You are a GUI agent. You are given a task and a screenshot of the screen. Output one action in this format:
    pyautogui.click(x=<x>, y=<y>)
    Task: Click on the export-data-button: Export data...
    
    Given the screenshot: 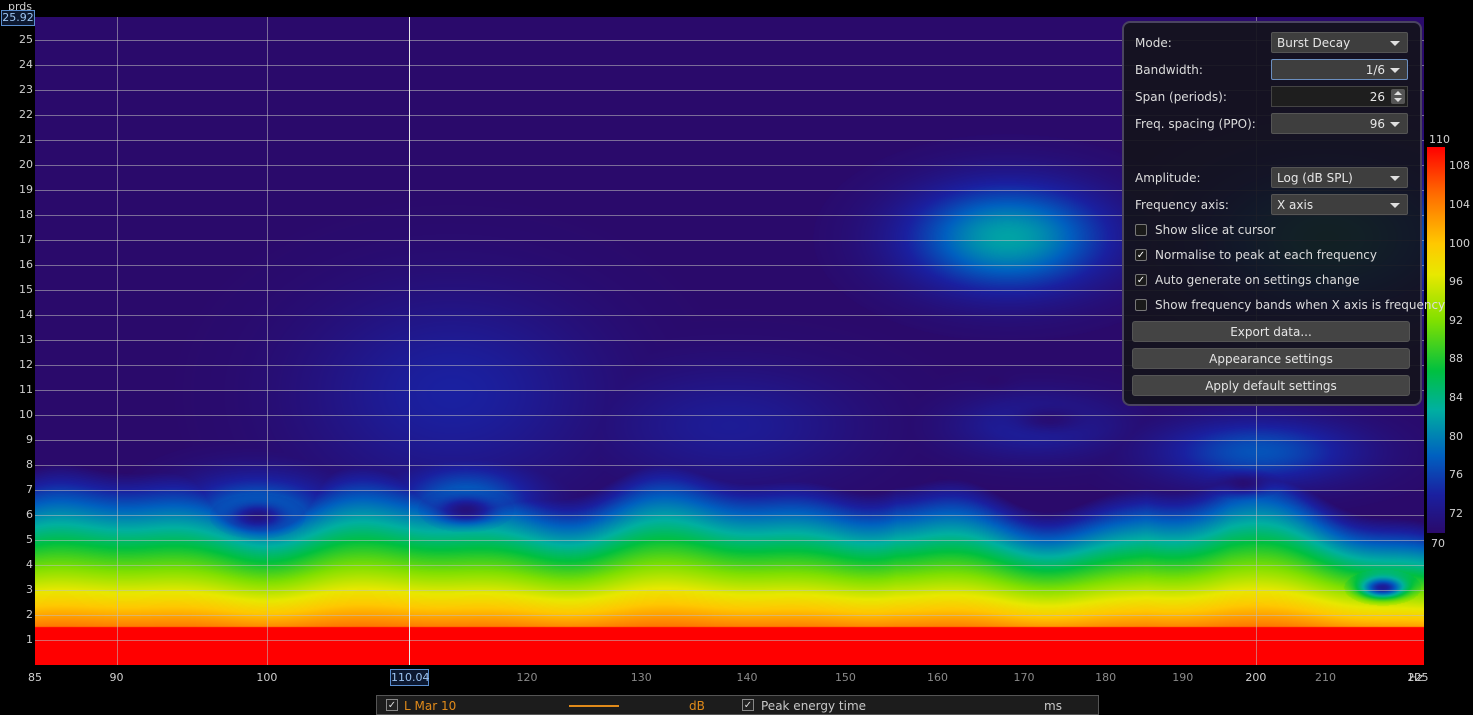 What is the action you would take?
    pyautogui.click(x=1271, y=331)
    